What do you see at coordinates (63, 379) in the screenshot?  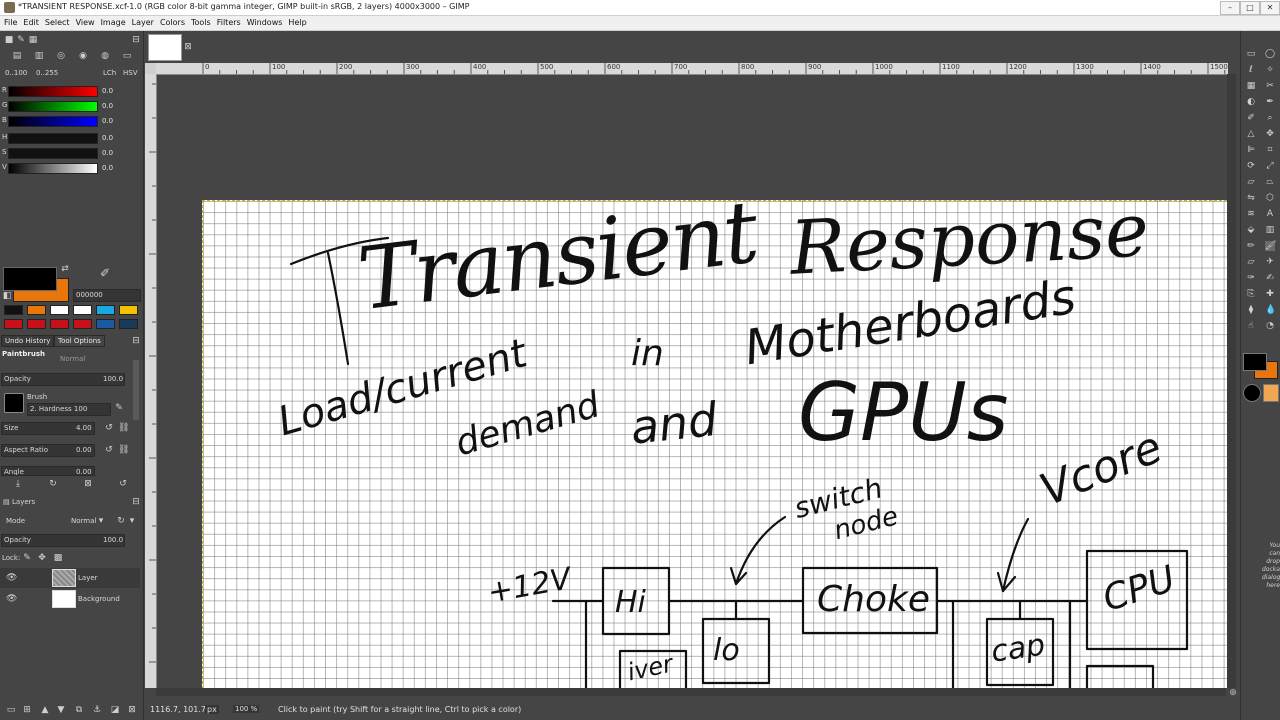 I see `opacity-slider: Opacity 100.0` at bounding box center [63, 379].